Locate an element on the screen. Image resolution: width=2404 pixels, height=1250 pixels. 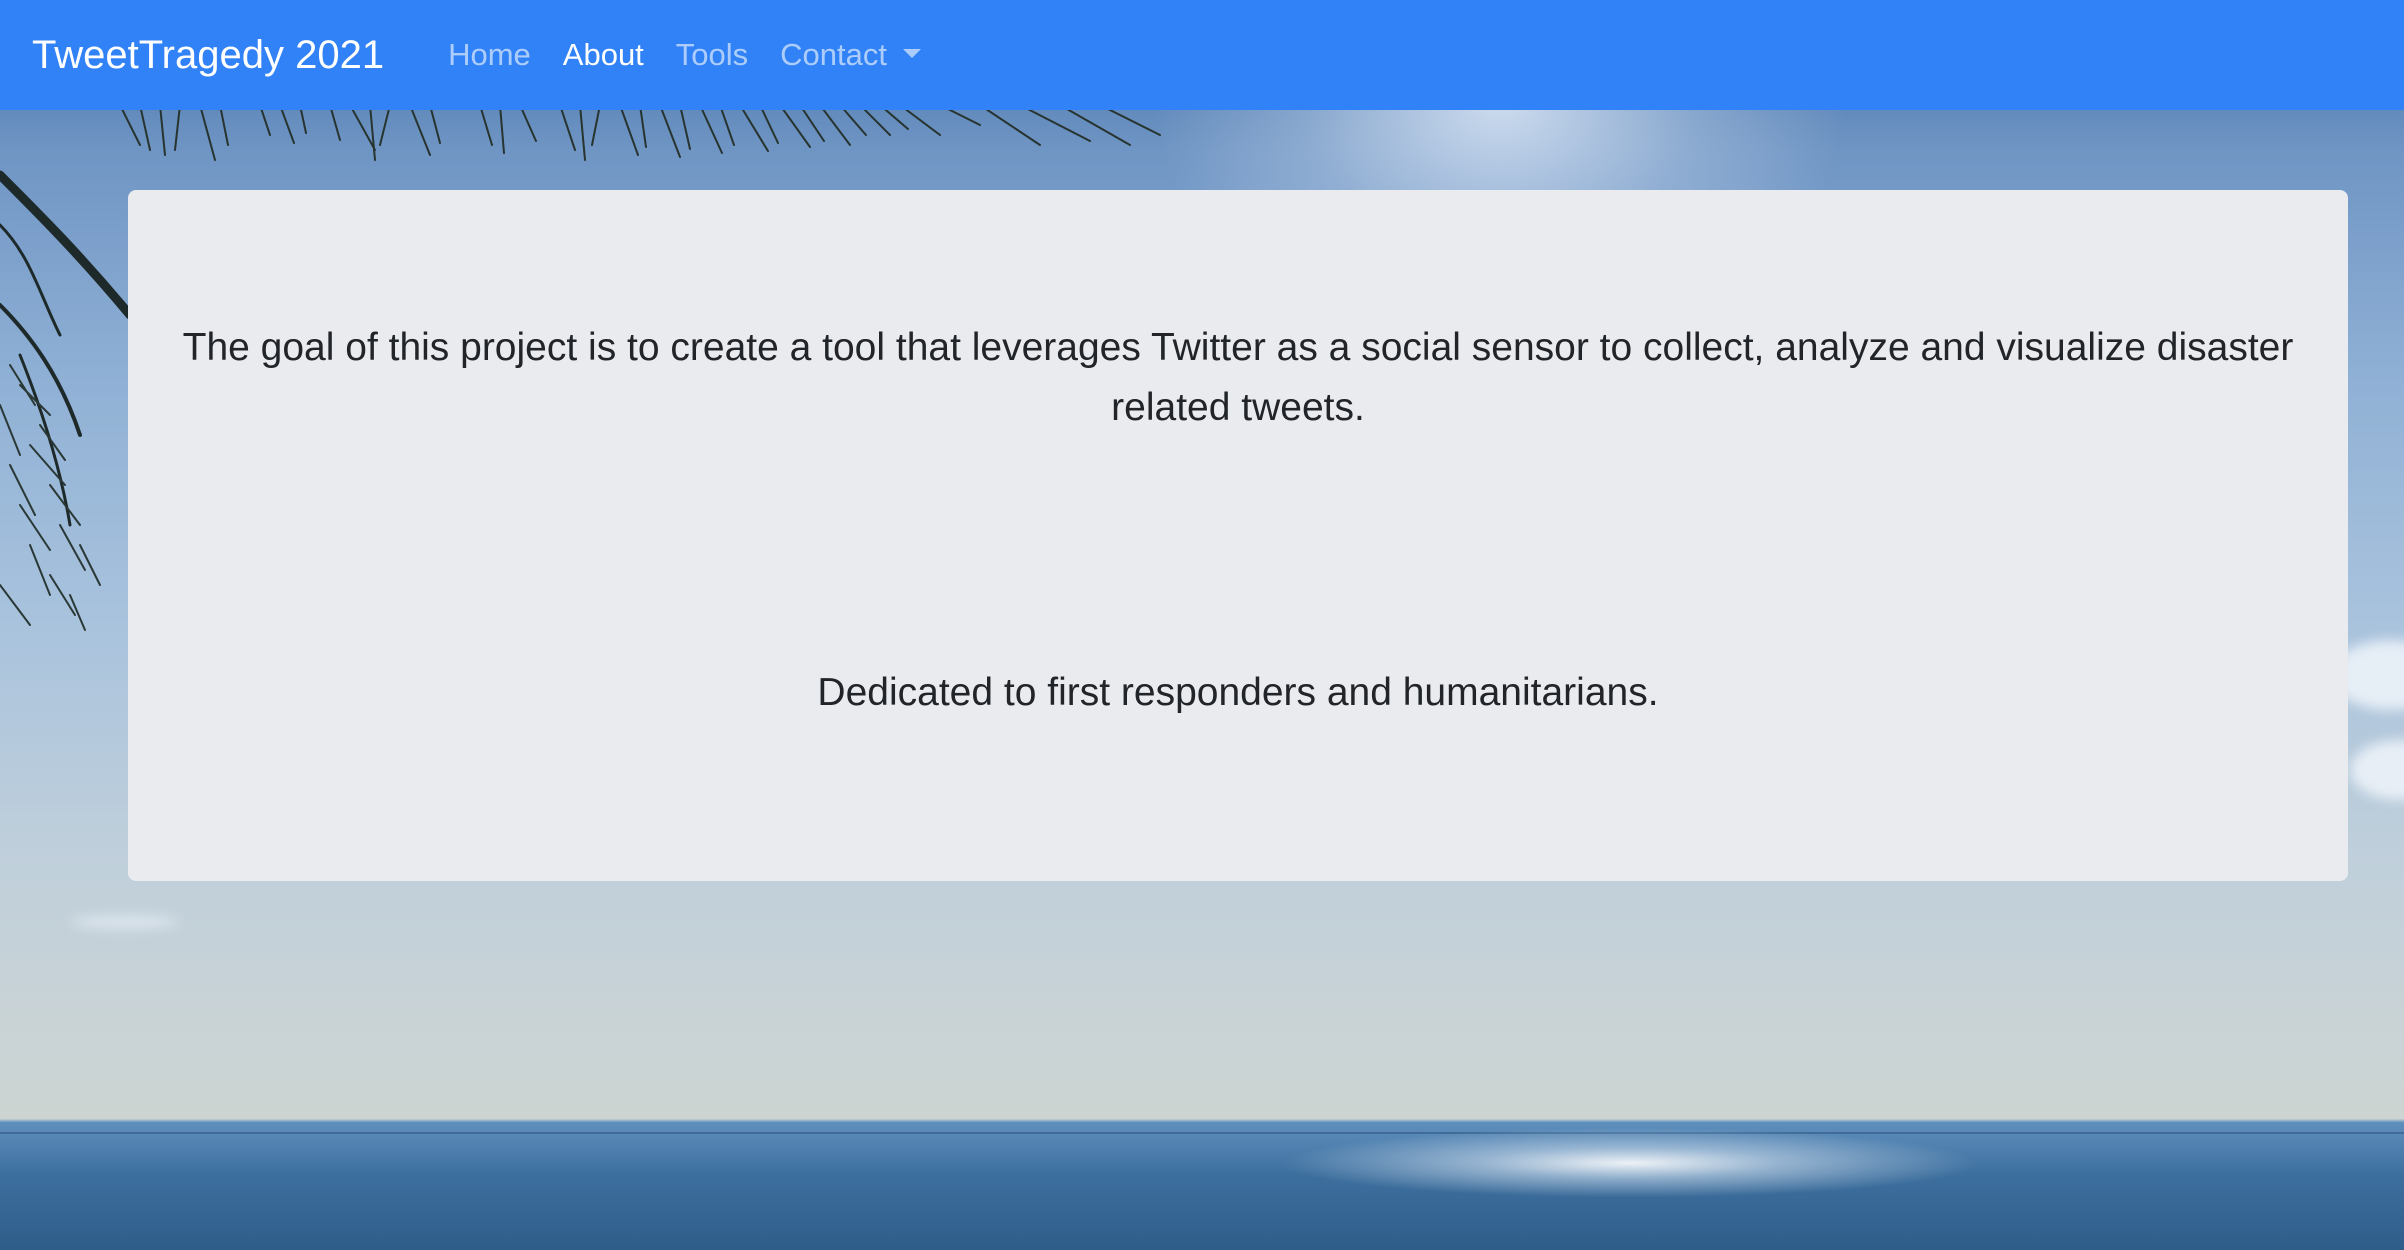
caret-down-icon is located at coordinates (912, 53).